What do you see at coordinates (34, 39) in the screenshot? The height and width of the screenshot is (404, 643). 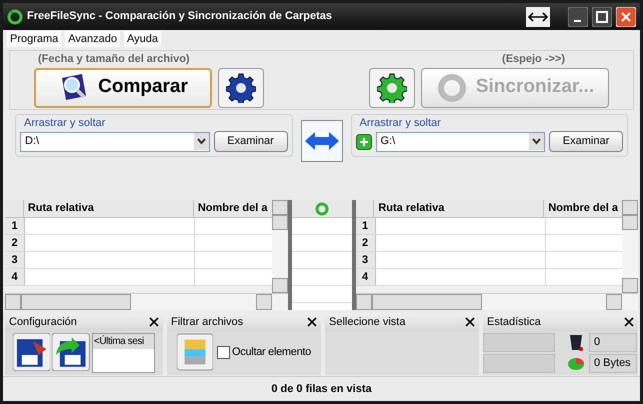 I see `menu-item: Programa` at bounding box center [34, 39].